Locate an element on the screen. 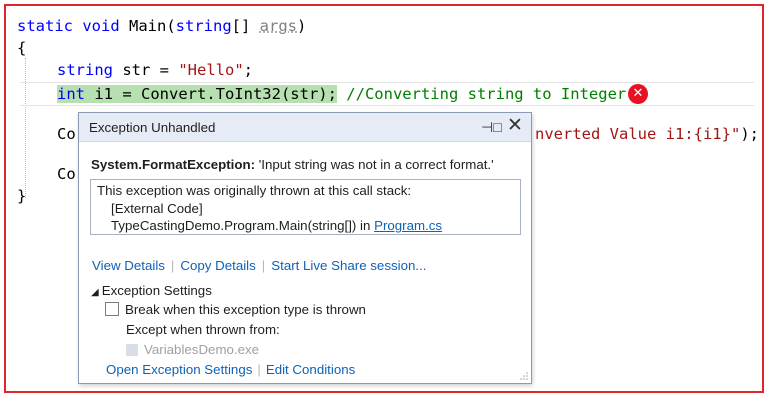 Image resolution: width=768 pixels, height=397 pixels. code-comment: //Converting string to Integer is located at coordinates (481, 94).